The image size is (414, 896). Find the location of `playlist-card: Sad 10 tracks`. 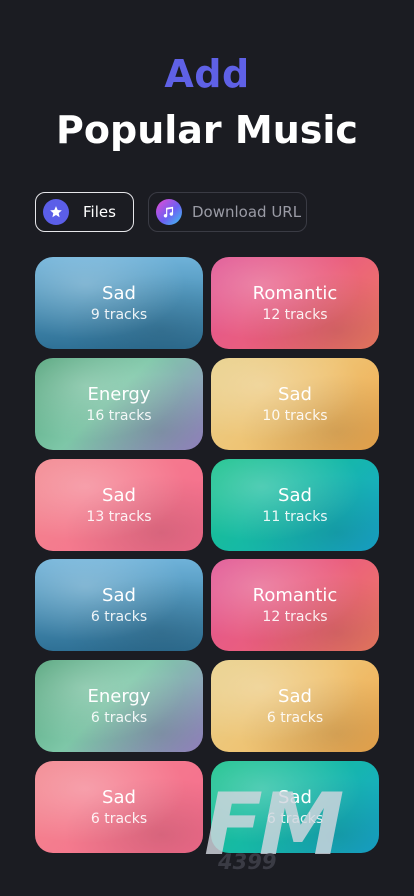

playlist-card: Sad 10 tracks is located at coordinates (295, 403).